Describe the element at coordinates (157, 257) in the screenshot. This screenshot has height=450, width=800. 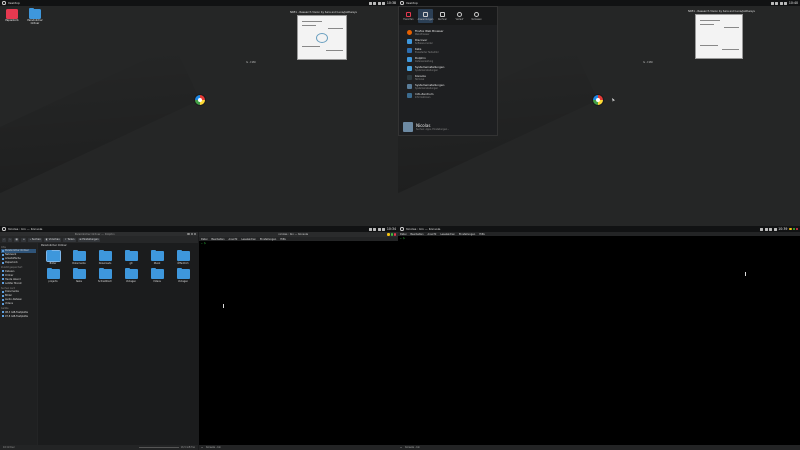
I see `folder-item: Musik` at that location.